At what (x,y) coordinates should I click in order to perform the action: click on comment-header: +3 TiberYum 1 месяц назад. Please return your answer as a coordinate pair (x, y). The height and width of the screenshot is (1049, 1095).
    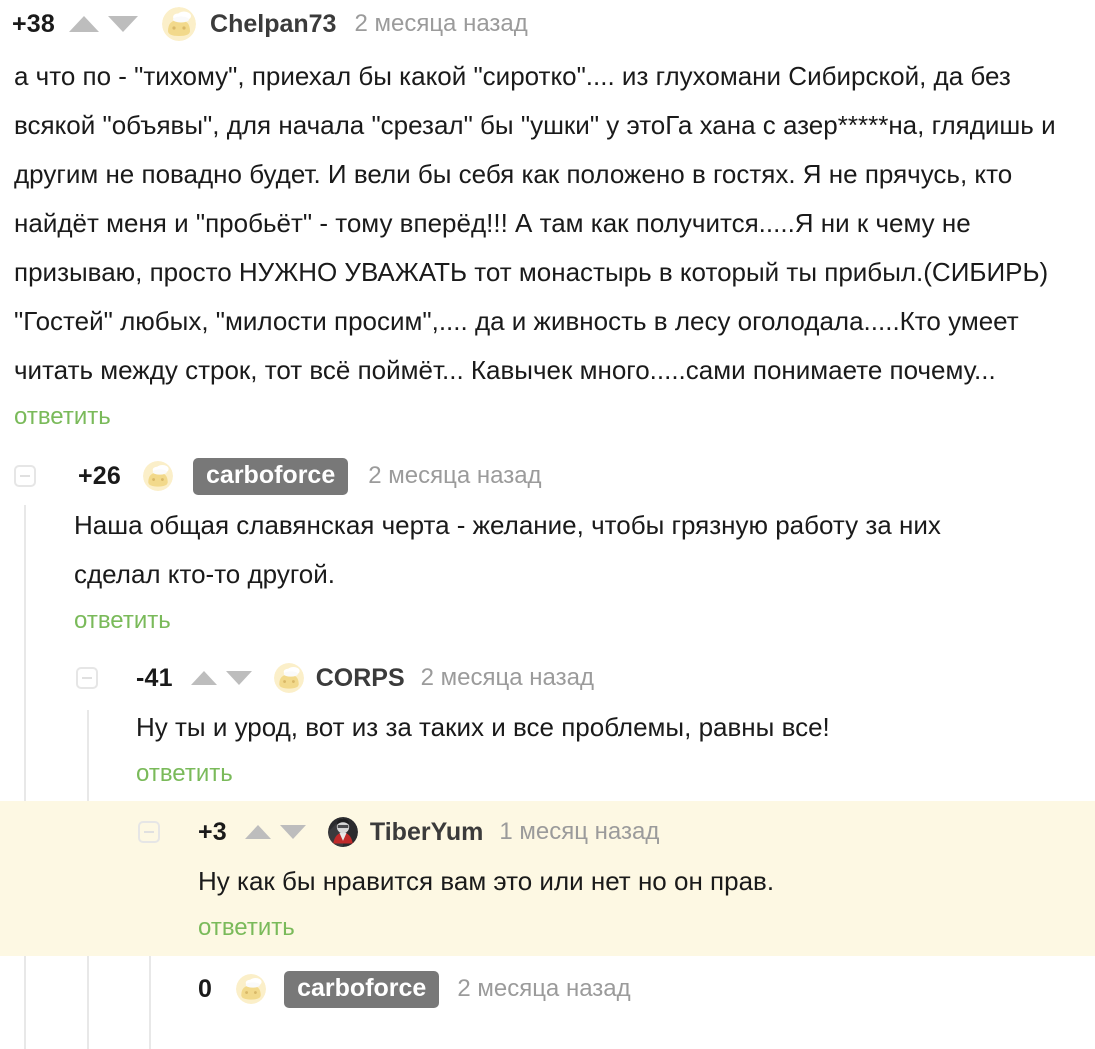
    Looking at the image, I should click on (547, 832).